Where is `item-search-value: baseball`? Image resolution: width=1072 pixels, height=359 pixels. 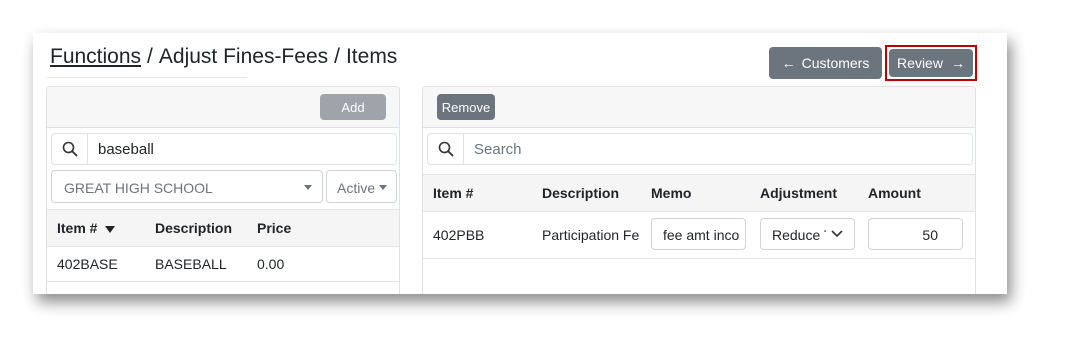
item-search-value: baseball is located at coordinates (126, 149).